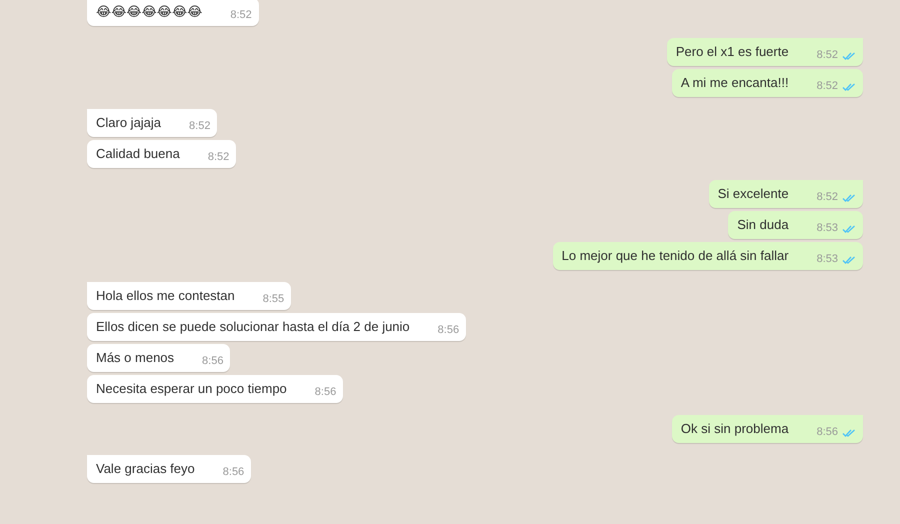 The image size is (900, 524). I want to click on message-text: Hola ellos me contestan, so click(165, 296).